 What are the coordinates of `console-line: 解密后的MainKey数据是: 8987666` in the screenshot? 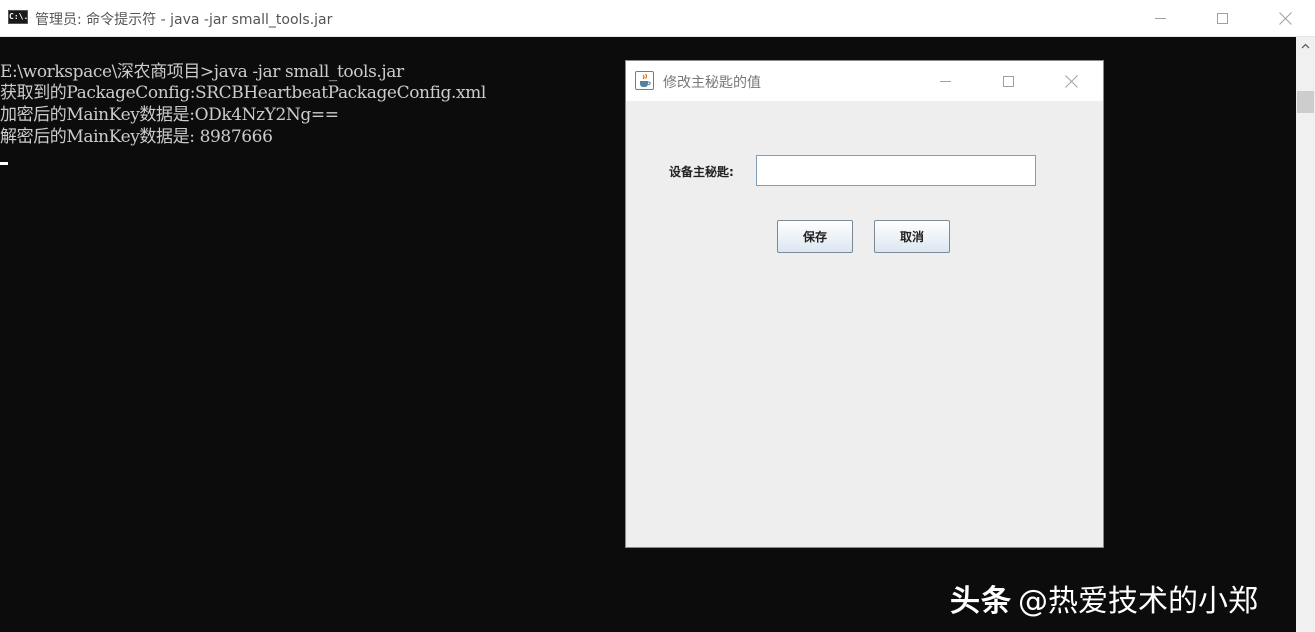 It's located at (136, 137).